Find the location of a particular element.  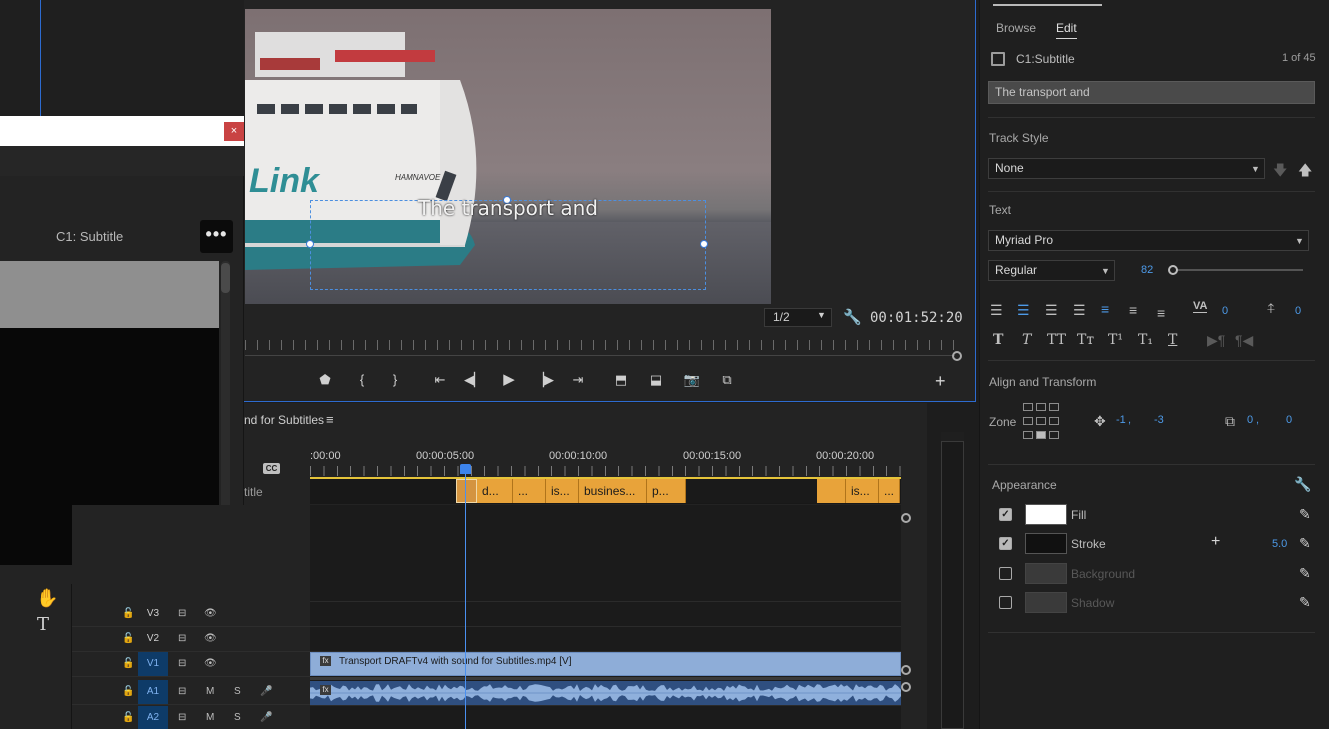

step-forward-icon: ▕▶ is located at coordinates (544, 380).